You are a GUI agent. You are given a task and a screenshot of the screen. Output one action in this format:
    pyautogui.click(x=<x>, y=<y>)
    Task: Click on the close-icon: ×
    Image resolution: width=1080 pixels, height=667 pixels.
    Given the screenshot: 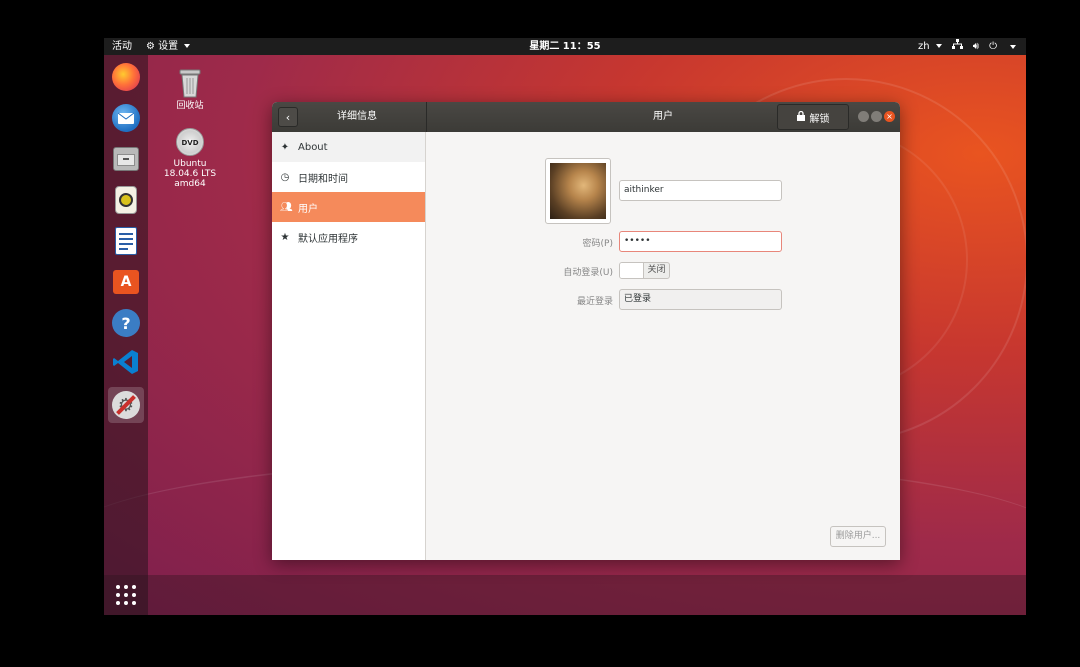 What is the action you would take?
    pyautogui.click(x=889, y=116)
    